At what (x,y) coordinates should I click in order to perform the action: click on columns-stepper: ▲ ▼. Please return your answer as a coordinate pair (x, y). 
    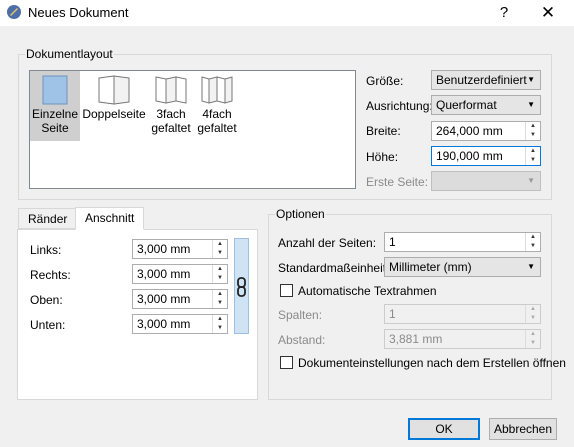
    Looking at the image, I should click on (532, 314).